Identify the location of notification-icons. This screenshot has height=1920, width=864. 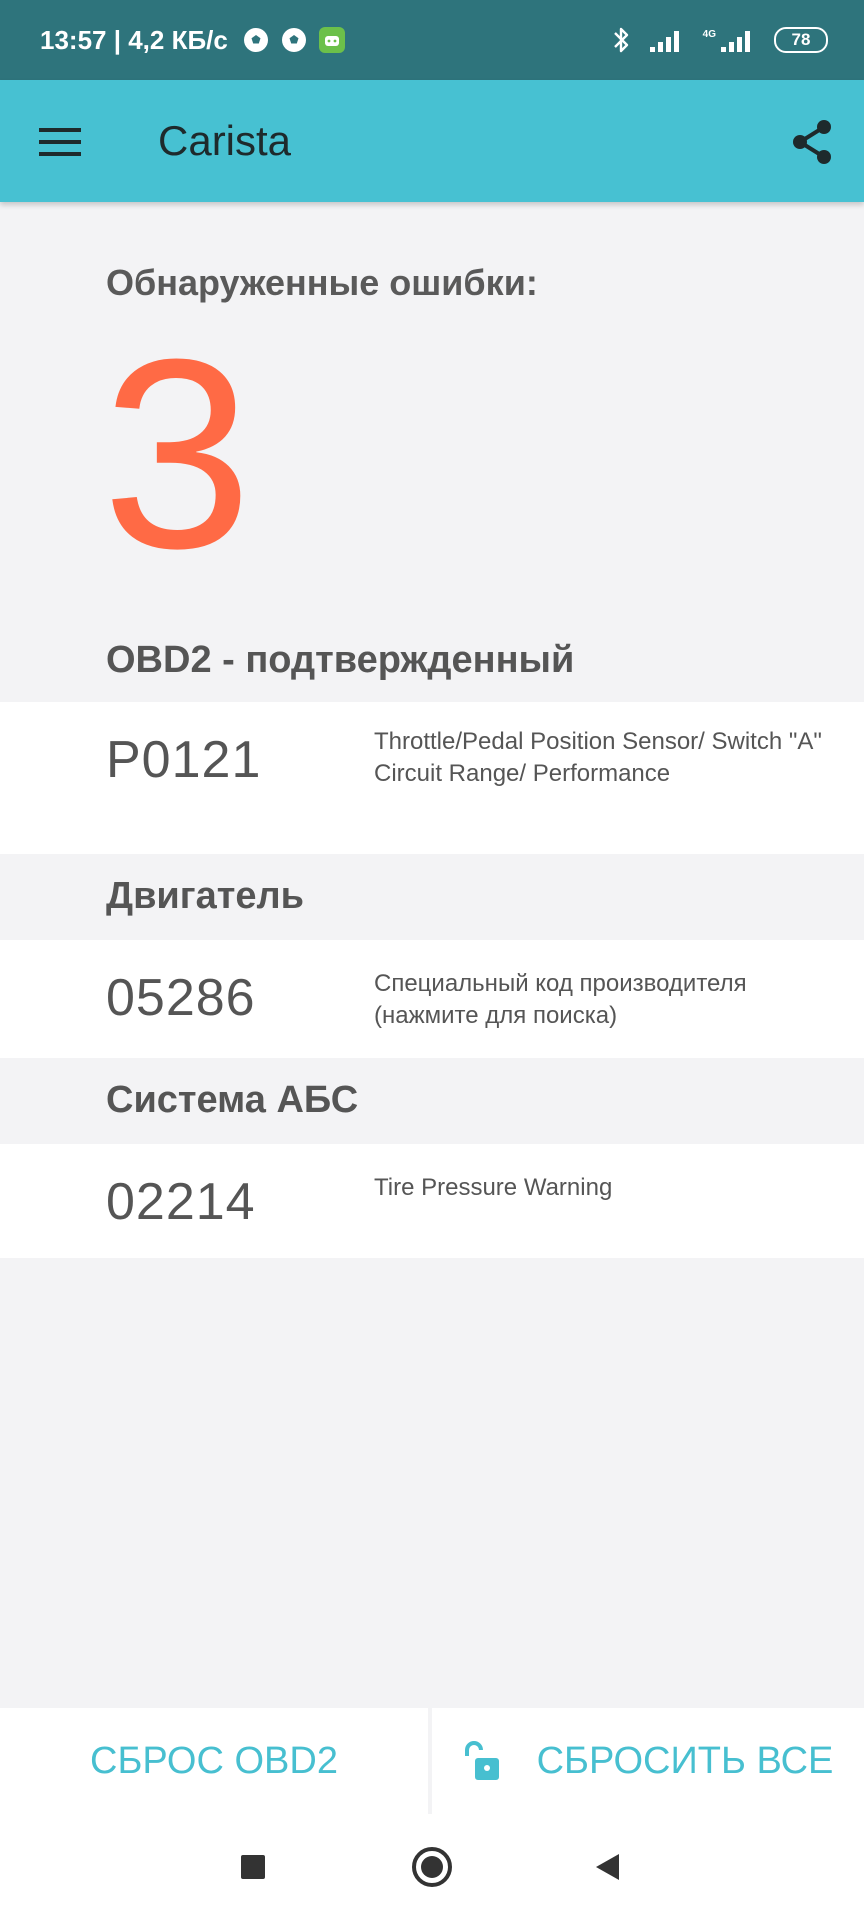
(294, 40).